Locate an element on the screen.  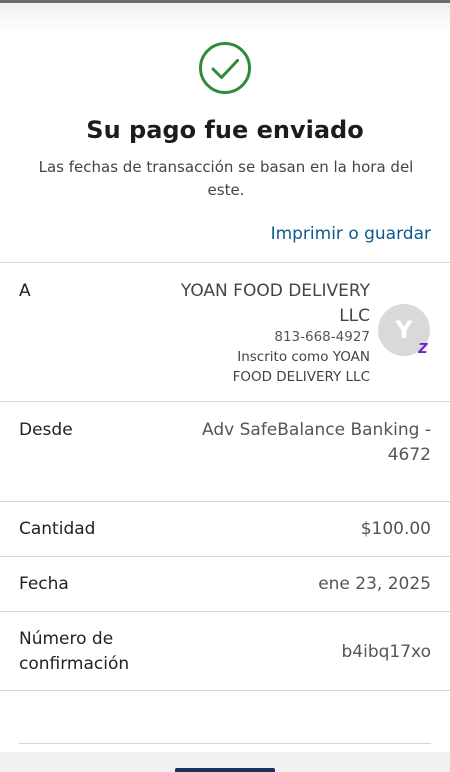
print-or-save-link: Imprimir o guardar is located at coordinates (351, 234).